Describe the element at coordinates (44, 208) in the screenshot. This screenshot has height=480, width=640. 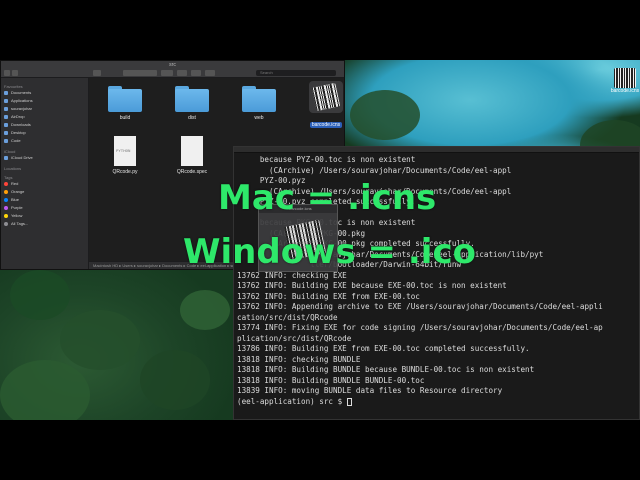
I see `sidebar-tag-purple: Purple` at that location.